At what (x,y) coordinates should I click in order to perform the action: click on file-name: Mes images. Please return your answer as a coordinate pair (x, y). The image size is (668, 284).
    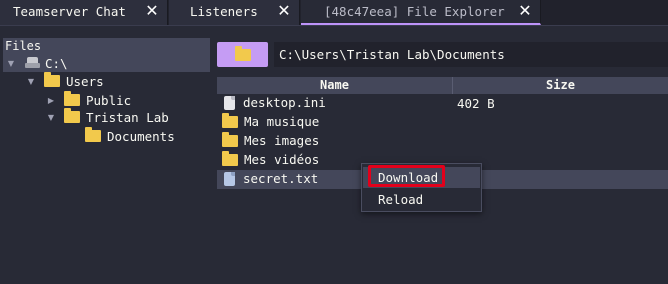
    Looking at the image, I should click on (282, 140).